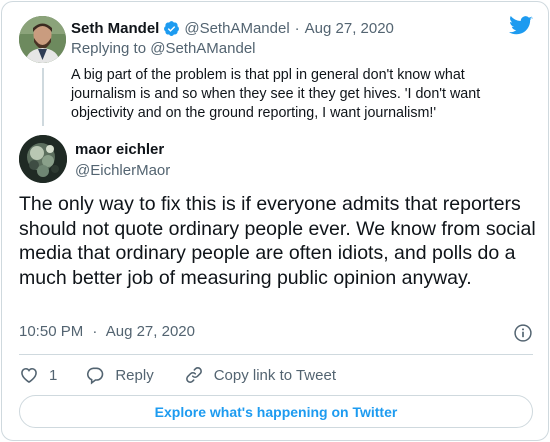 This screenshot has width=550, height=442. What do you see at coordinates (276, 354) in the screenshot?
I see `actions-divider` at bounding box center [276, 354].